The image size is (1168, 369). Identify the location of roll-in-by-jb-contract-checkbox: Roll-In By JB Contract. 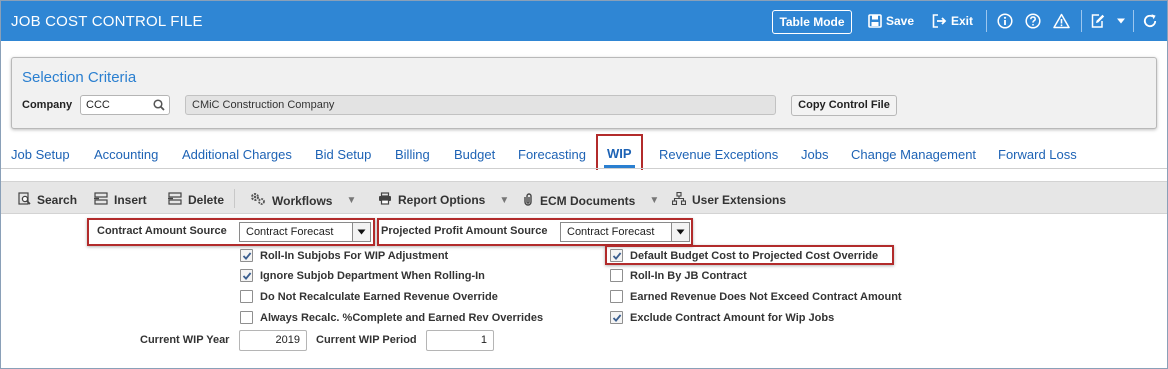
(678, 275).